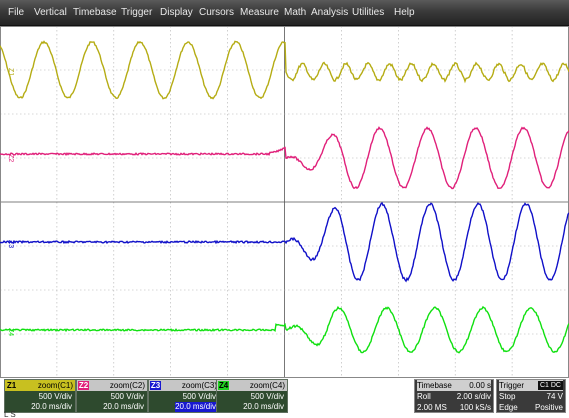  Describe the element at coordinates (554, 396) in the screenshot. I see `trigger-level: 74 V` at that location.